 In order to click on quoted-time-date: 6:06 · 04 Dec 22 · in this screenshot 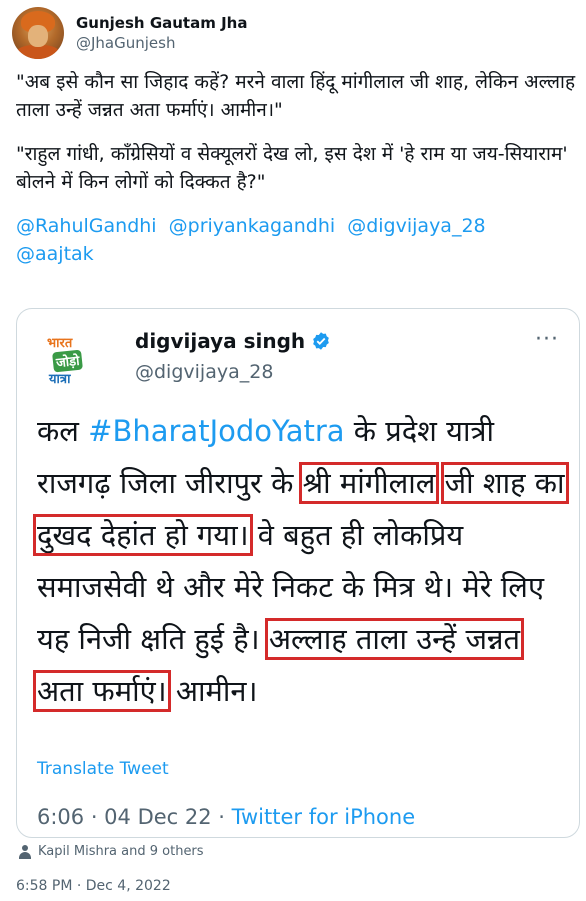, I will do `click(134, 817)`.